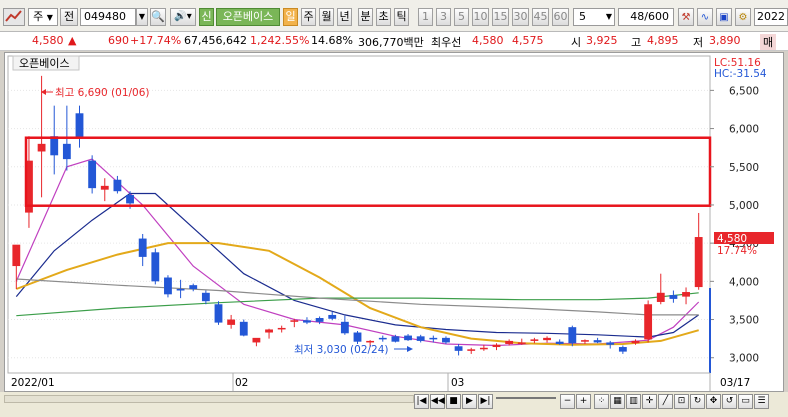 The image size is (788, 417). I want to click on new-badge: 신, so click(206, 17).